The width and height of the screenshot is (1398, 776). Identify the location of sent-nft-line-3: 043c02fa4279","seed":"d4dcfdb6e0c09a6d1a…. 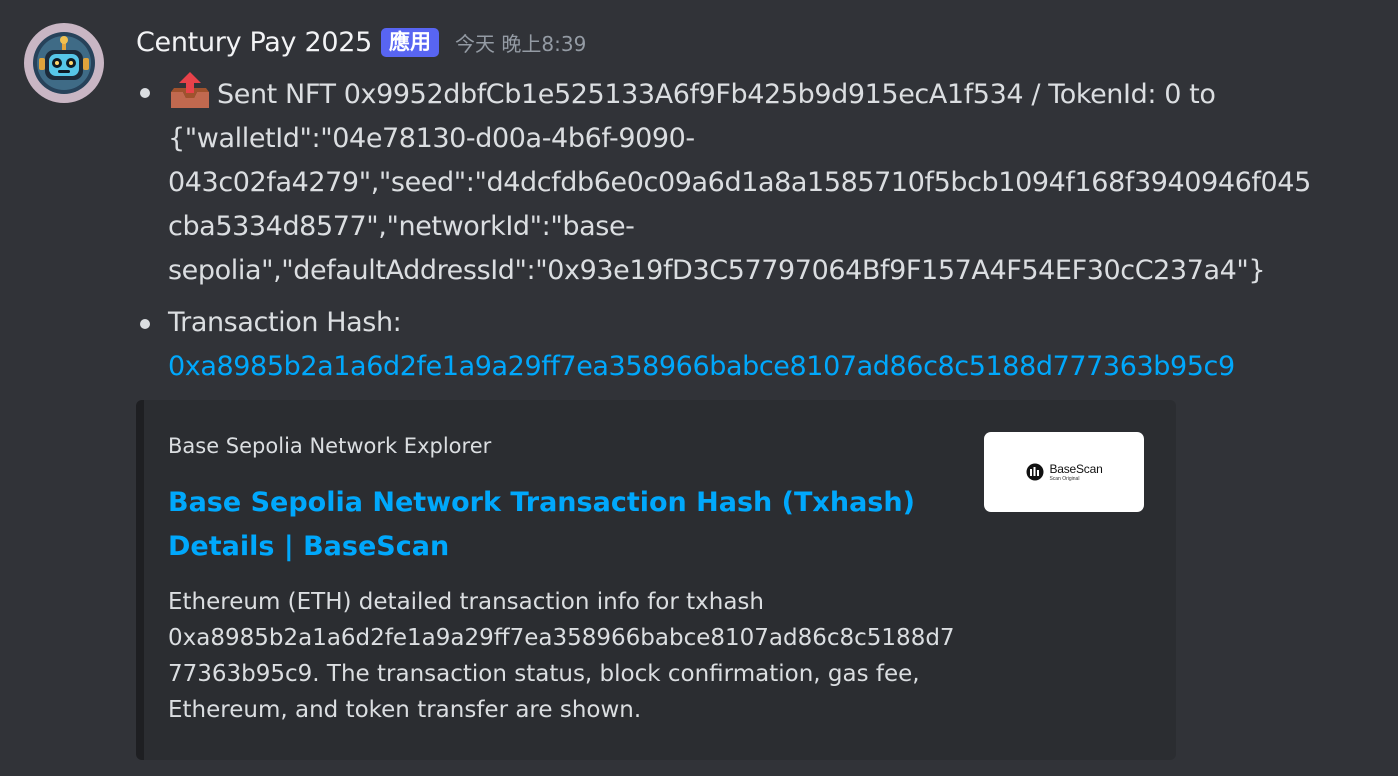
(739, 182).